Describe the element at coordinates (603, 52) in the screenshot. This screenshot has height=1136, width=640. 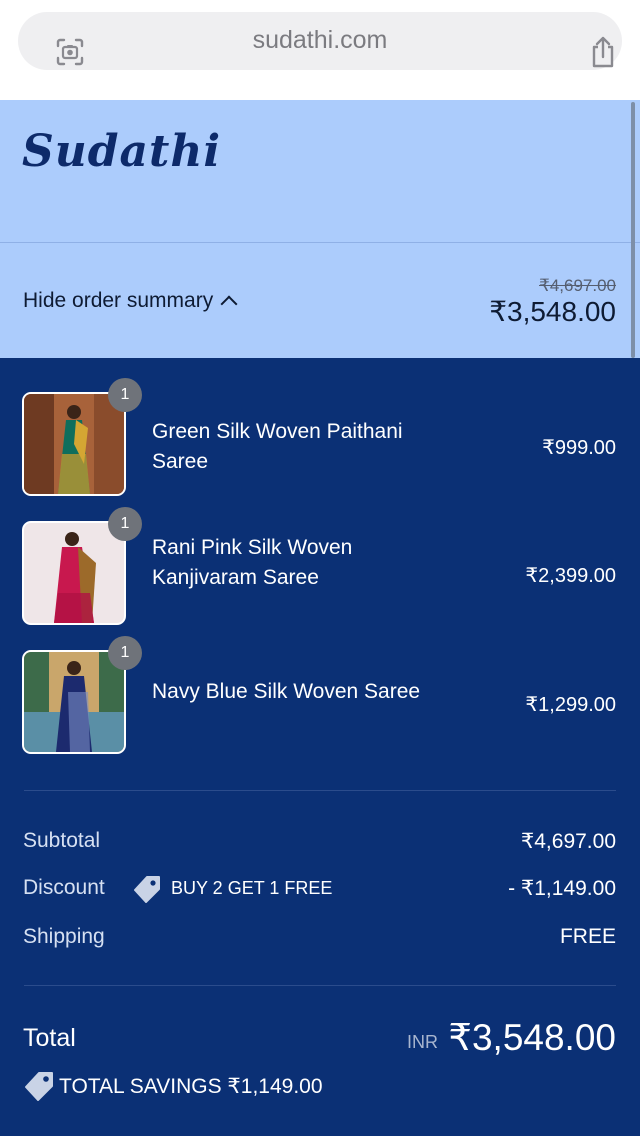
I see `share-icon` at that location.